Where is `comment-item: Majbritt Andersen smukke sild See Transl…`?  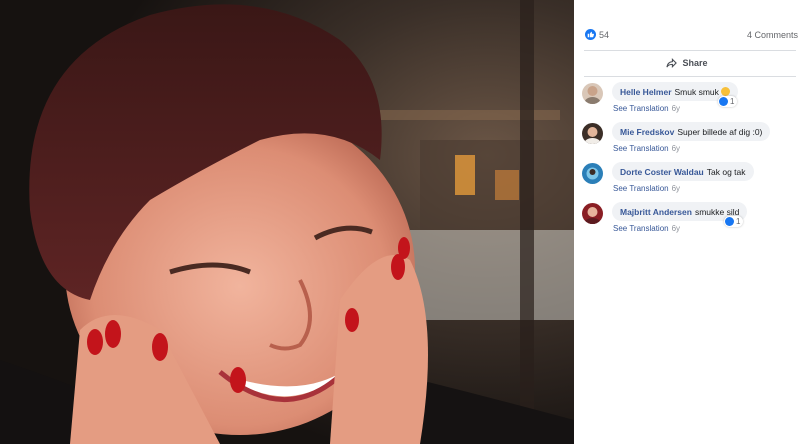
comment-item: Majbritt Andersen smukke sild See Transl… is located at coordinates (689, 221).